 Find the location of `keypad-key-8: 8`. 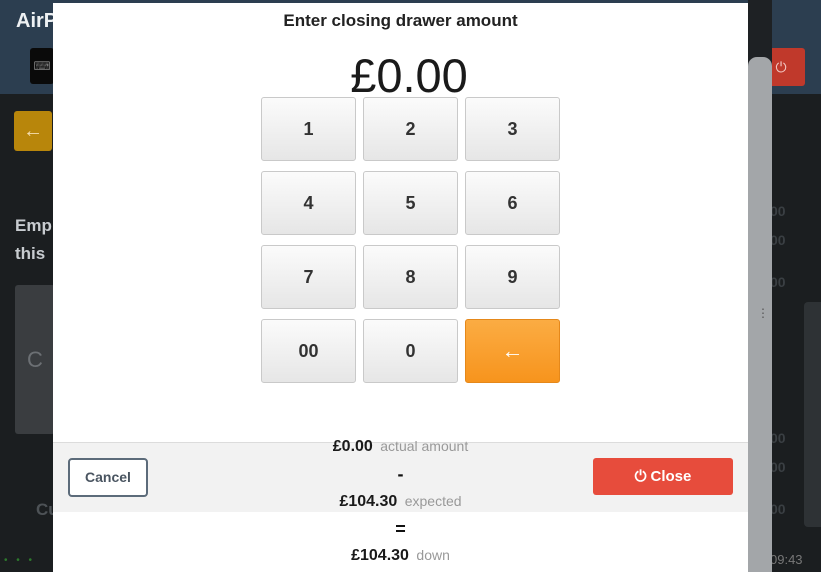

keypad-key-8: 8 is located at coordinates (410, 277).